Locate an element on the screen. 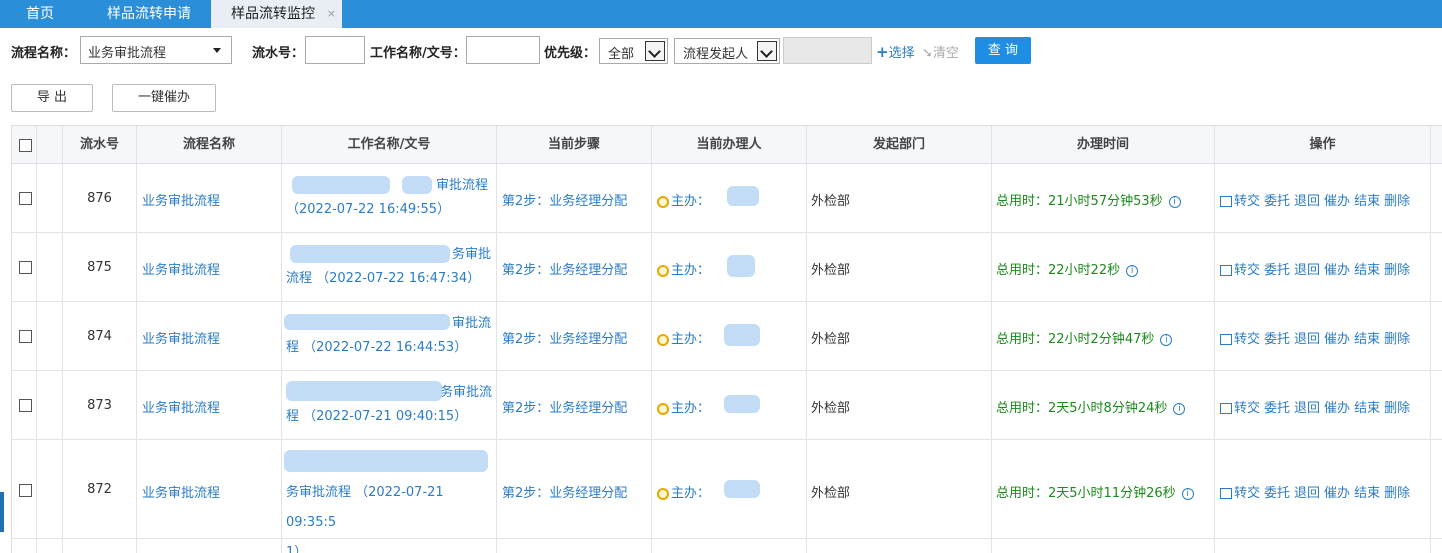 The width and height of the screenshot is (1442, 553). work-name-input is located at coordinates (503, 50).